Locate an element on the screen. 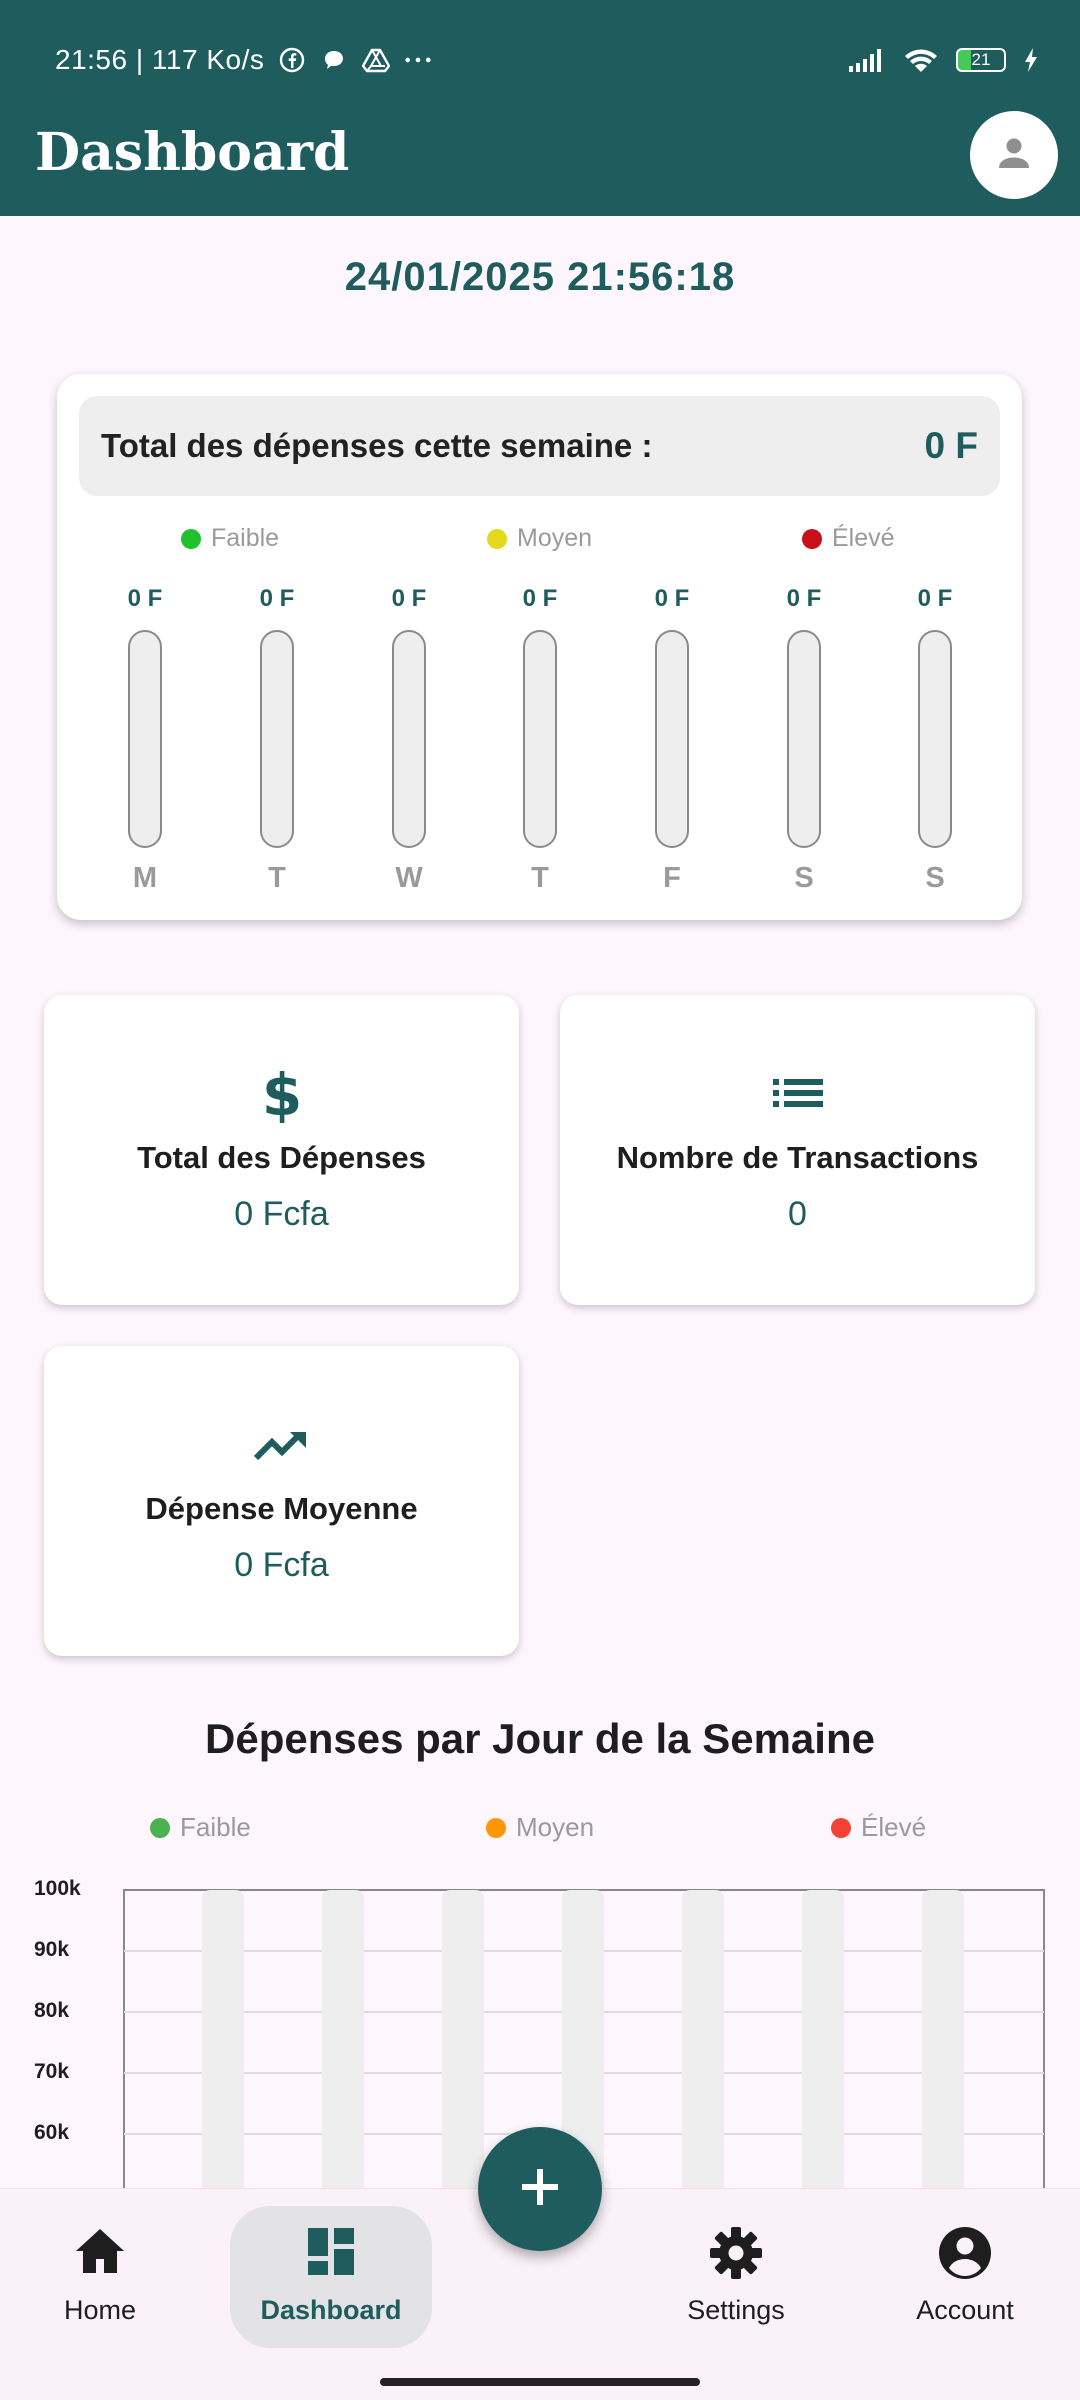  legend-dot-medium is located at coordinates (497, 538).